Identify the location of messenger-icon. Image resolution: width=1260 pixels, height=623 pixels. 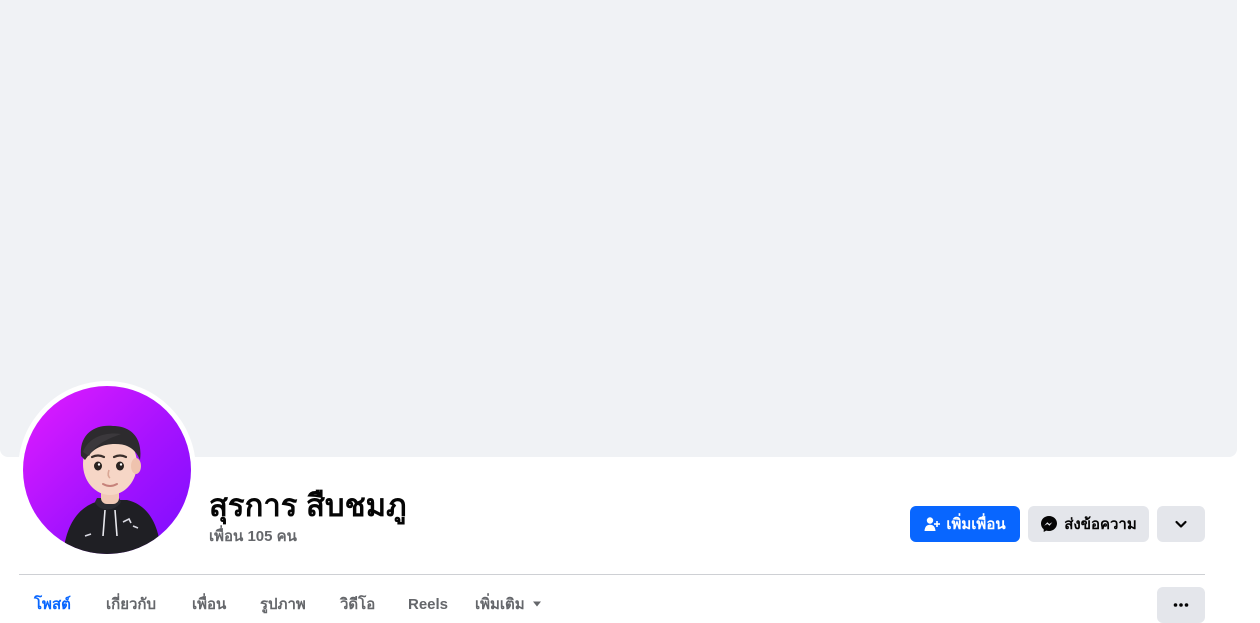
(1049, 524).